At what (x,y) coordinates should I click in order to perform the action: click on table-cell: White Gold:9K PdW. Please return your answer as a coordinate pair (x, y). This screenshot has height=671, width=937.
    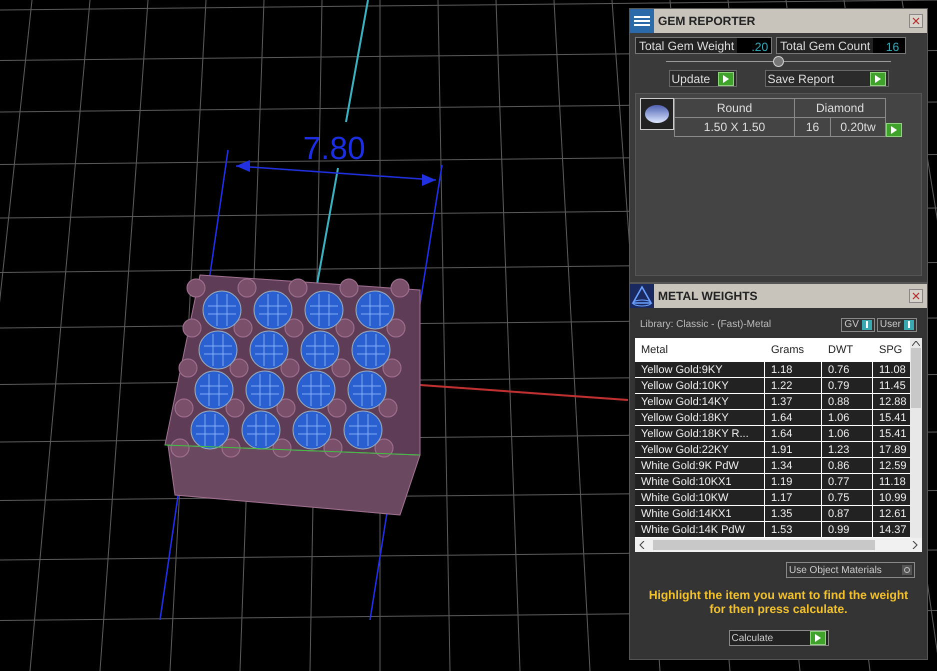
    Looking at the image, I should click on (700, 465).